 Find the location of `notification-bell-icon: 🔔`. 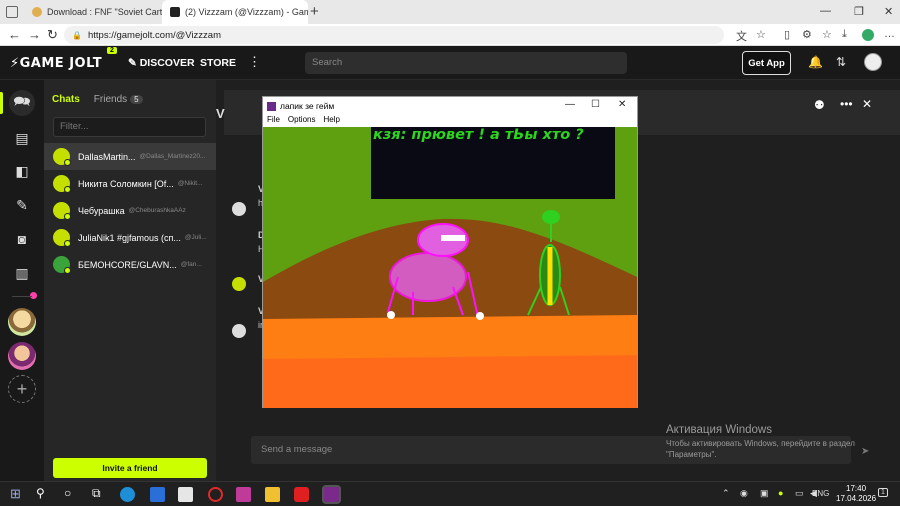

notification-bell-icon: 🔔 is located at coordinates (815, 62).